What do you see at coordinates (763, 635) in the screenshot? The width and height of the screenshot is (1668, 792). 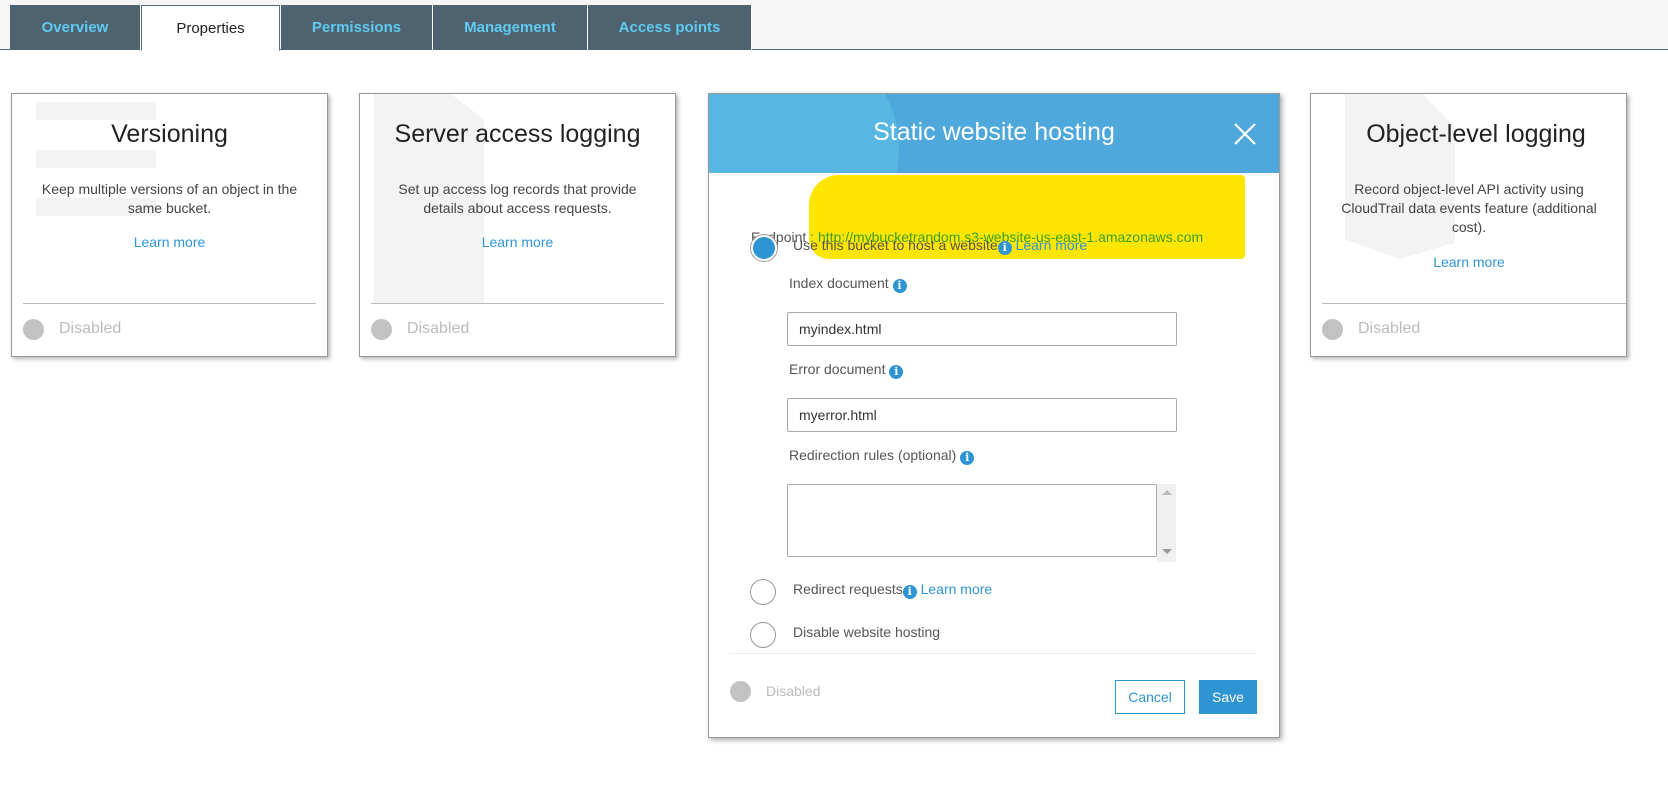 I see `disable-hosting-radio` at bounding box center [763, 635].